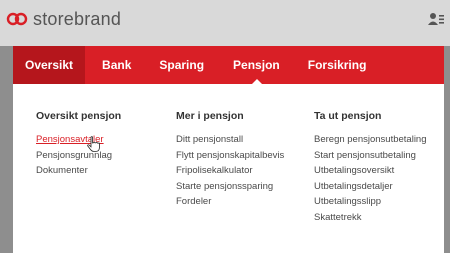  Describe the element at coordinates (183, 65) in the screenshot. I see `nav-sparing: Sparing` at that location.